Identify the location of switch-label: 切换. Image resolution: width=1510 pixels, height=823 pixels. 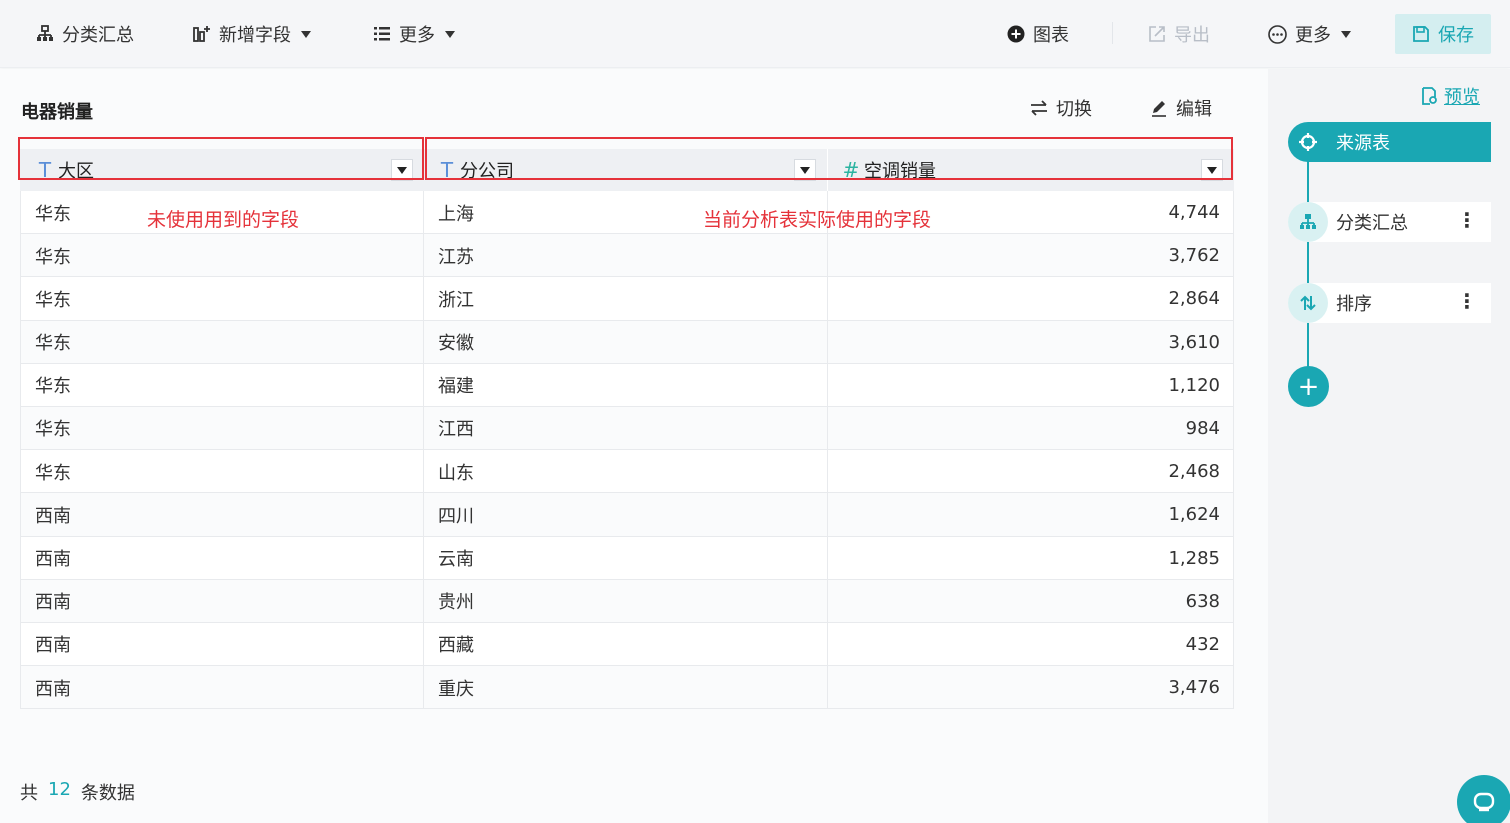
(1074, 109).